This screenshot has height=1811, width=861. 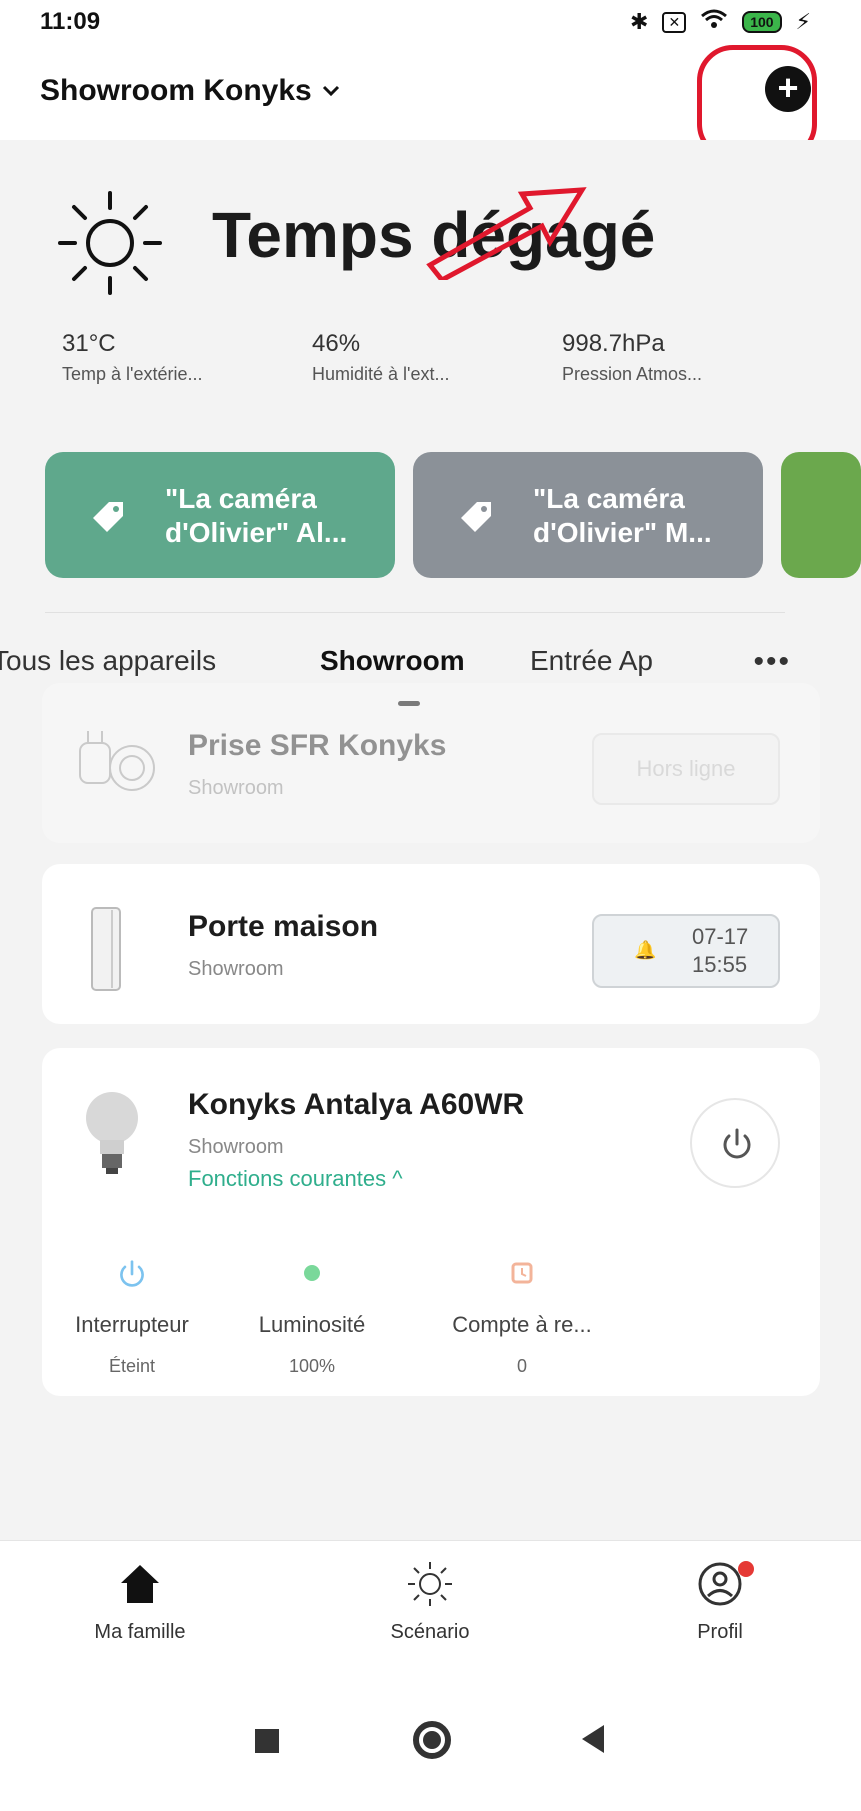 I want to click on annotation-arrow, so click(x=506, y=233).